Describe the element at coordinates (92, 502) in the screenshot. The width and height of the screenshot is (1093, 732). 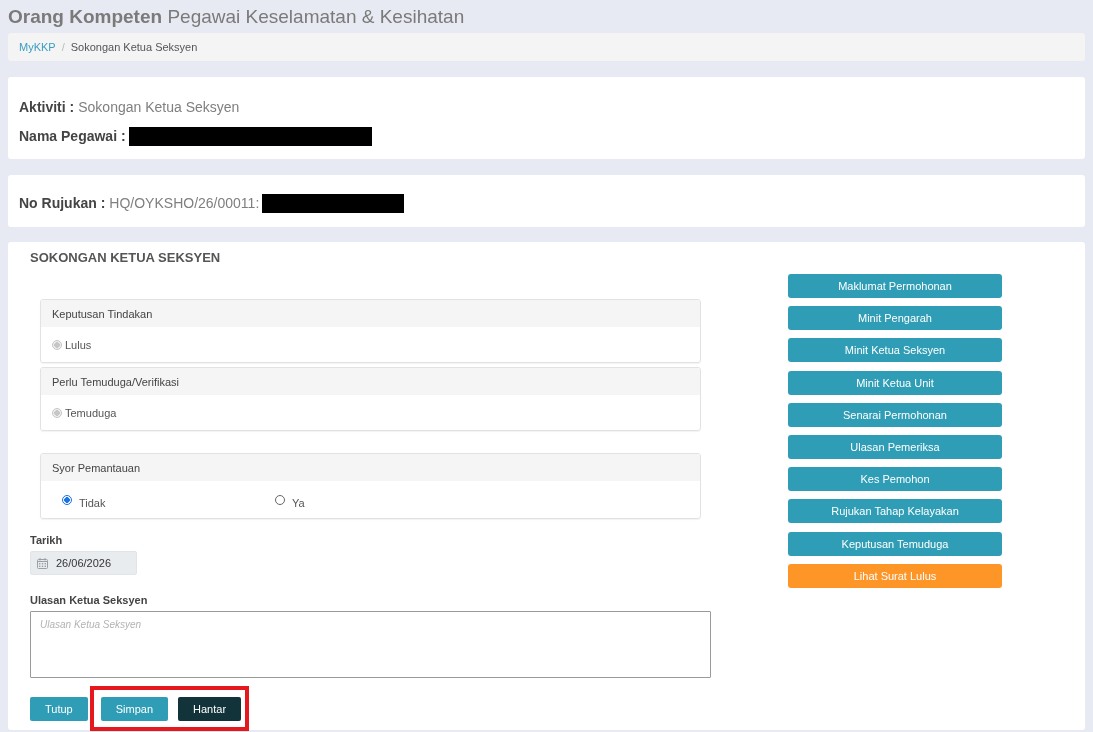
I see `radio-label: Tidak` at that location.